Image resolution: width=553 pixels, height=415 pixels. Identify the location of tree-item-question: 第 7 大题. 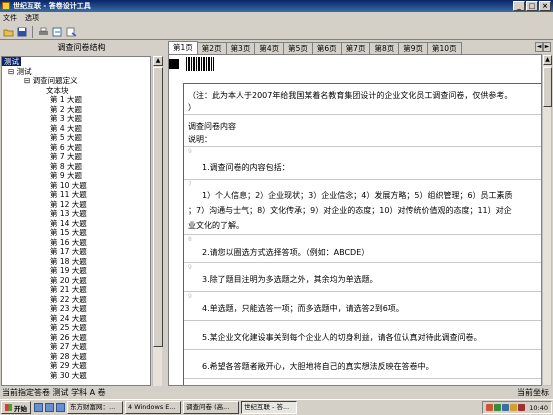
(76, 157).